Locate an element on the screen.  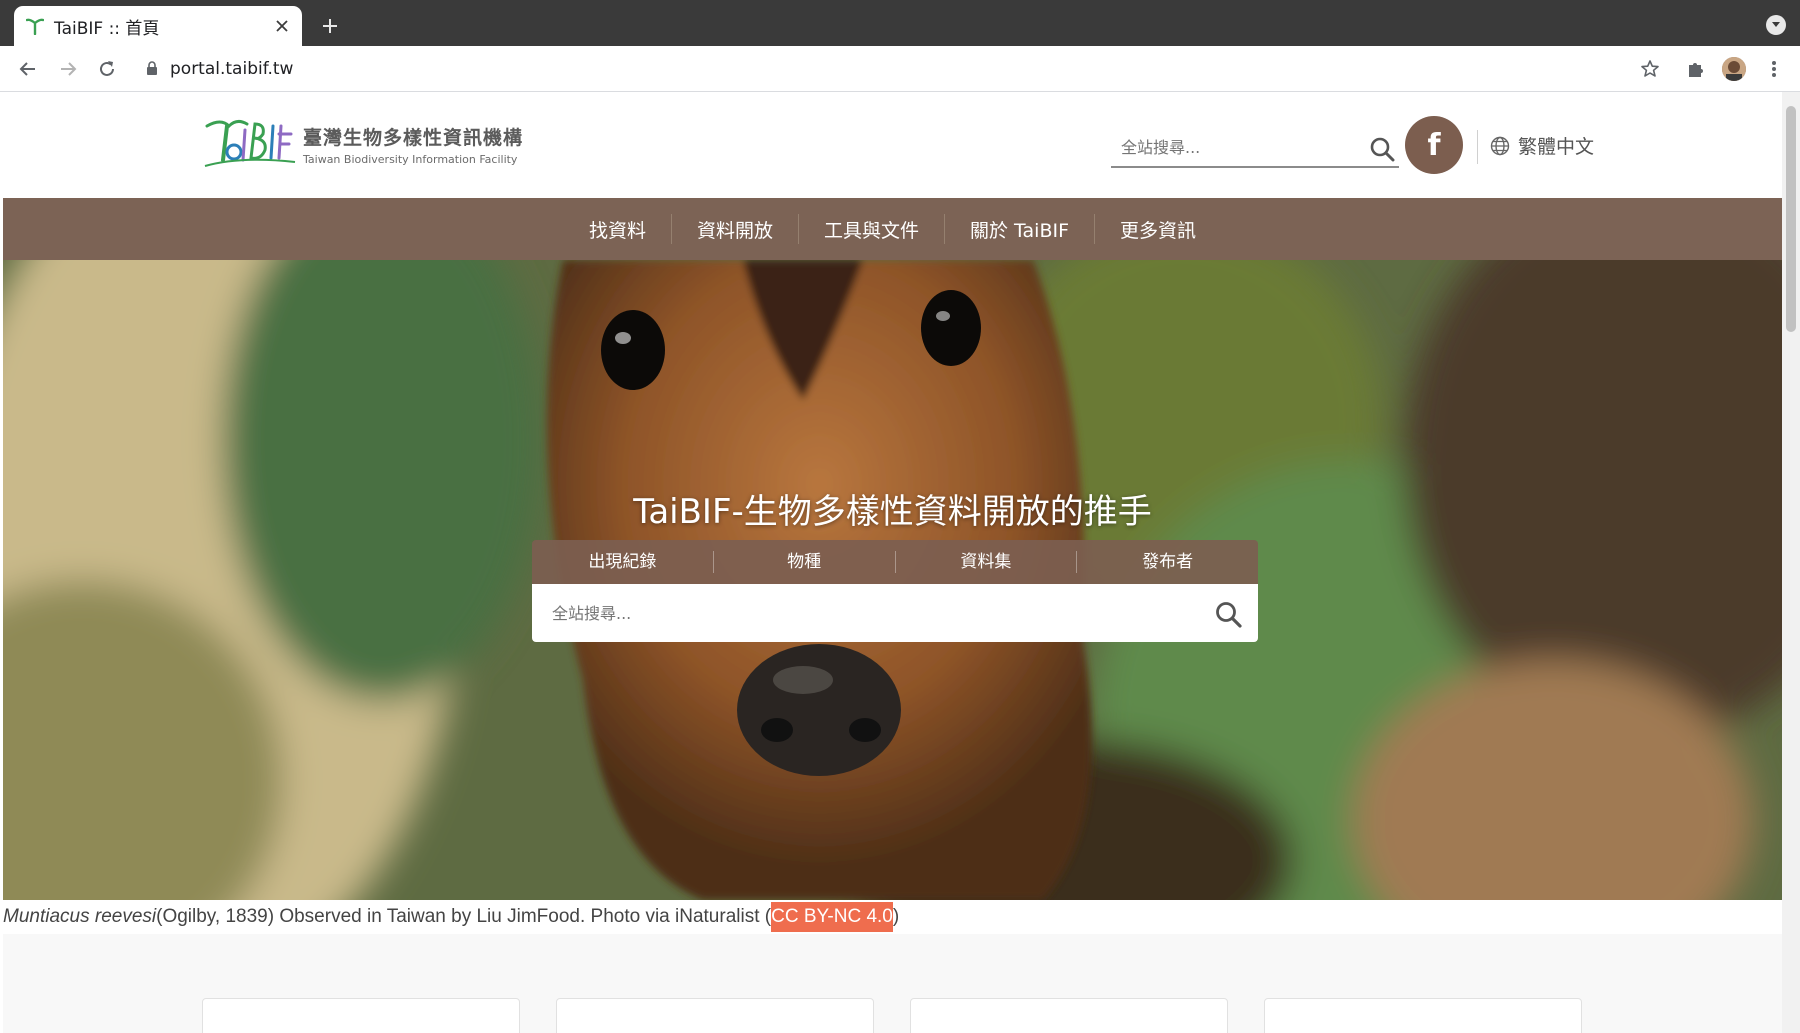
browser-menu-icon is located at coordinates (1774, 69).